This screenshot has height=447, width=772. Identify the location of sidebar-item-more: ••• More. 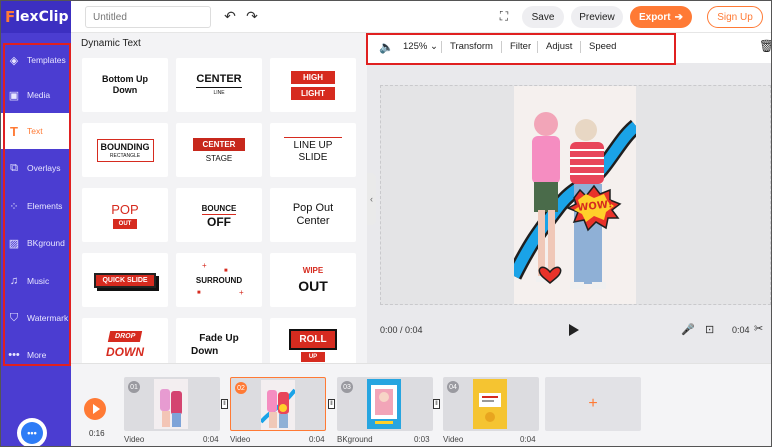
(36, 355).